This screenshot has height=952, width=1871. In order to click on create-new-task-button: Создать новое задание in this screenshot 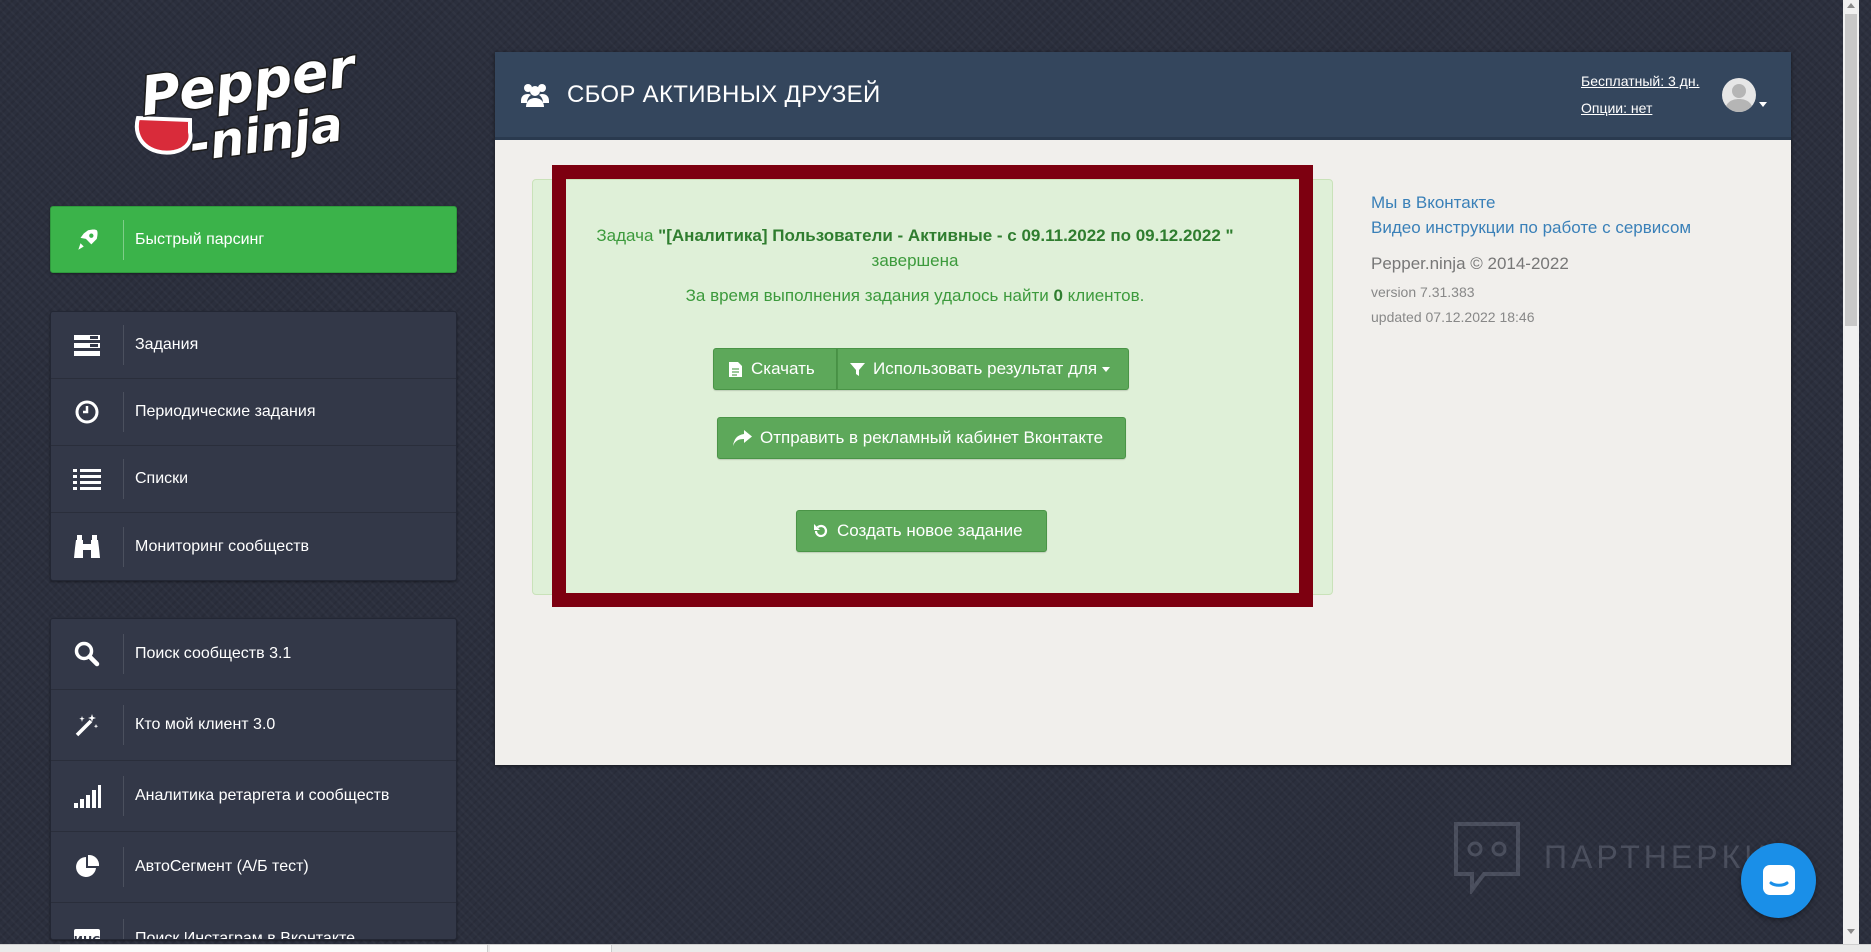, I will do `click(921, 531)`.